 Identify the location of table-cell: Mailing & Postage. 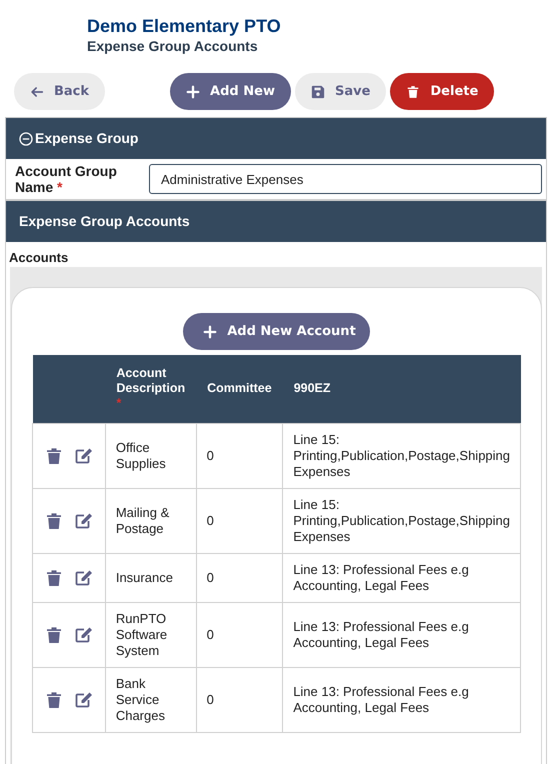
(143, 520).